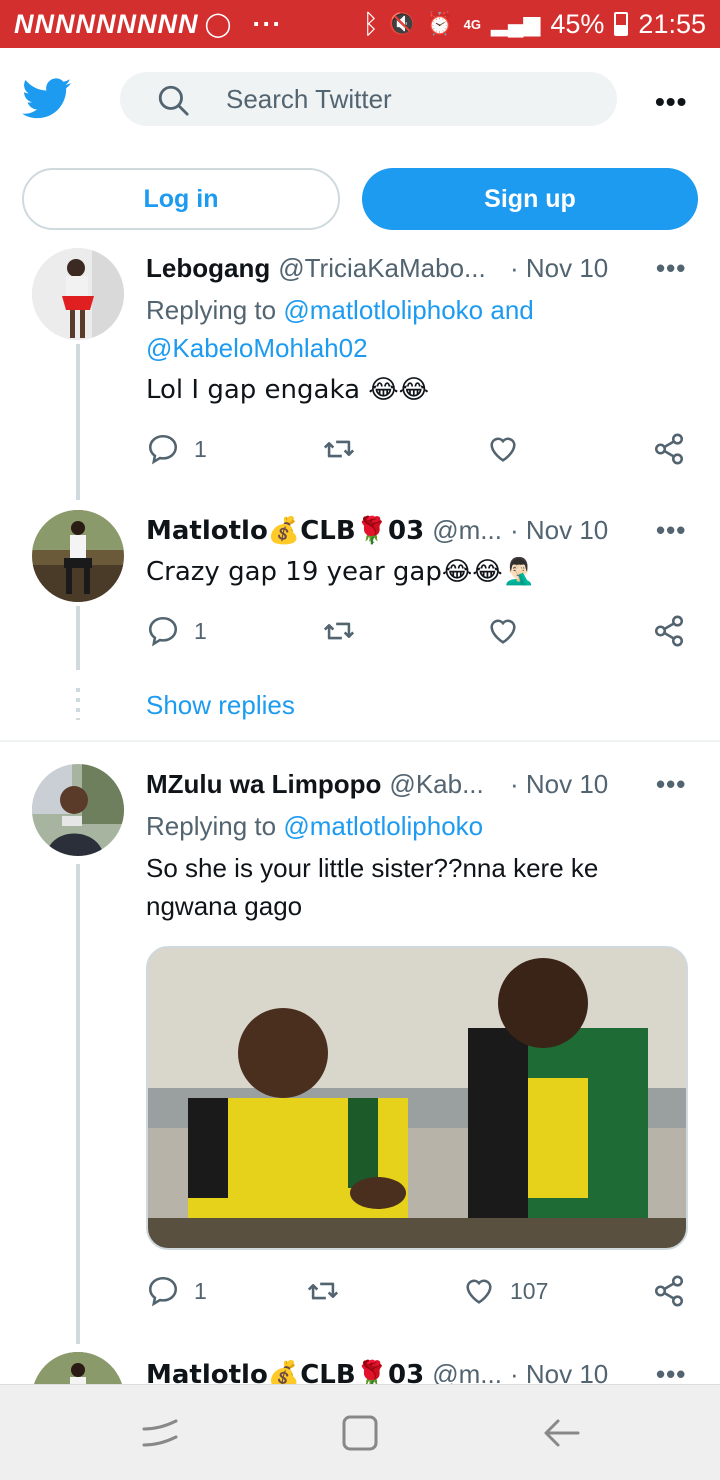 The image size is (720, 1480). I want to click on tweet-actions: 1 107, so click(426, 1294).